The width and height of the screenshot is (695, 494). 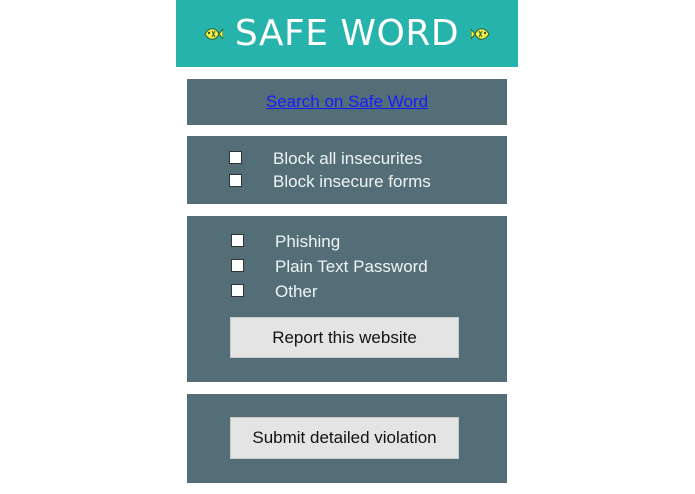 What do you see at coordinates (235, 157) in the screenshot?
I see `block-all-insecurities-checkbox` at bounding box center [235, 157].